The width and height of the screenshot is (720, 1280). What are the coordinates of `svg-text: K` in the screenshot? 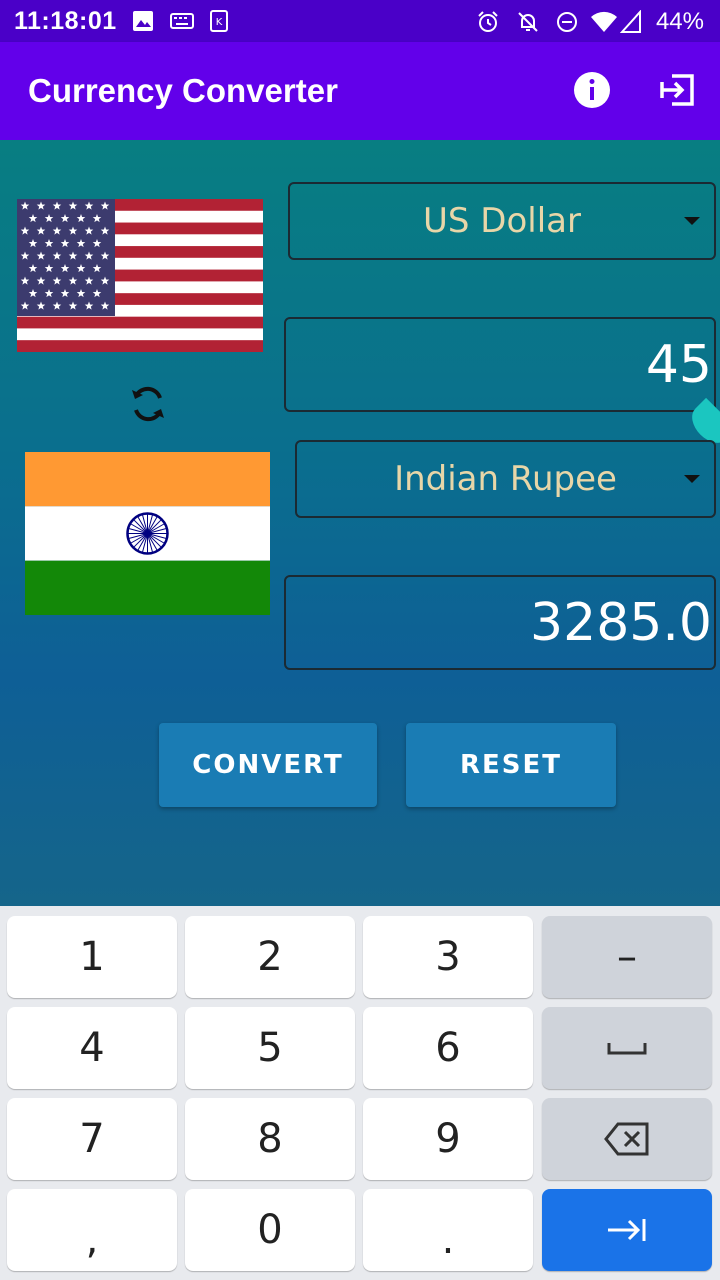 It's located at (219, 22).